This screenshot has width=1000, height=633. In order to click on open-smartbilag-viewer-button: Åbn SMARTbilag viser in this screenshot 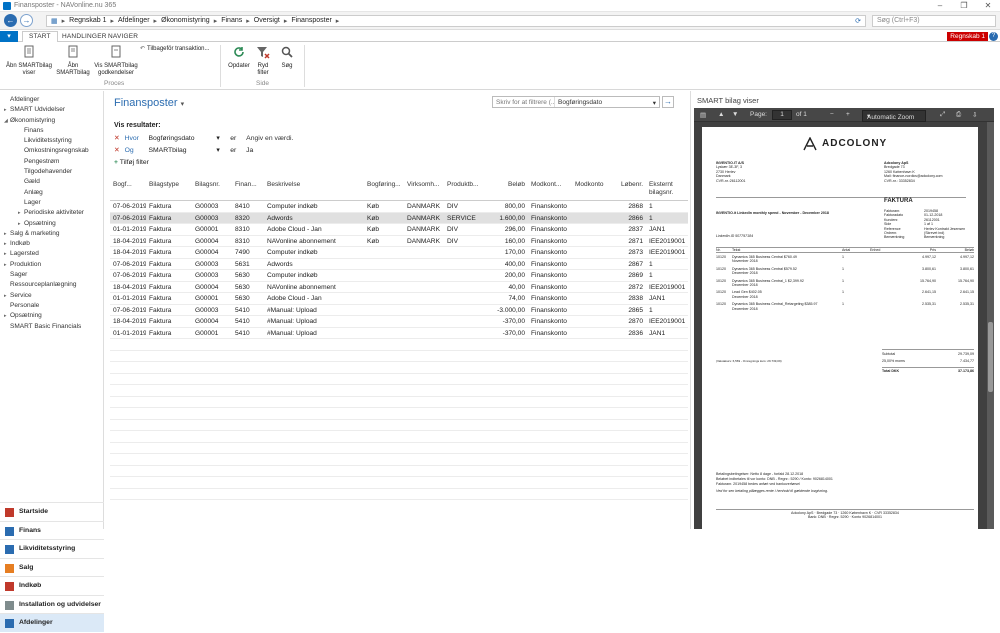, I will do `click(29, 61)`.